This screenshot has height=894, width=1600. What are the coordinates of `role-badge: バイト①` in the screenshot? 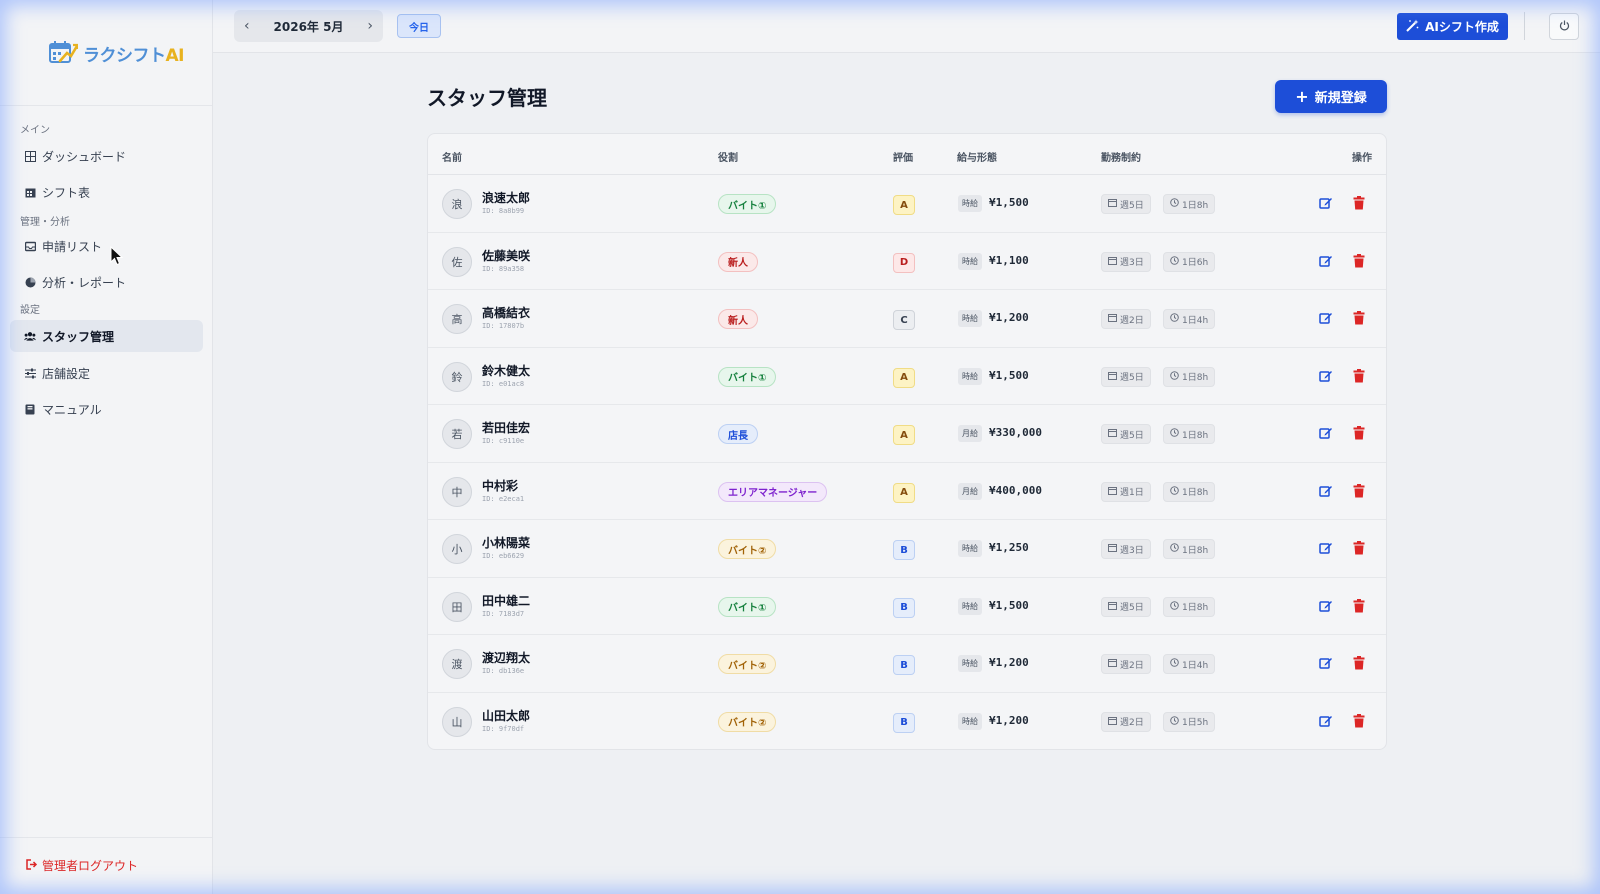 It's located at (747, 204).